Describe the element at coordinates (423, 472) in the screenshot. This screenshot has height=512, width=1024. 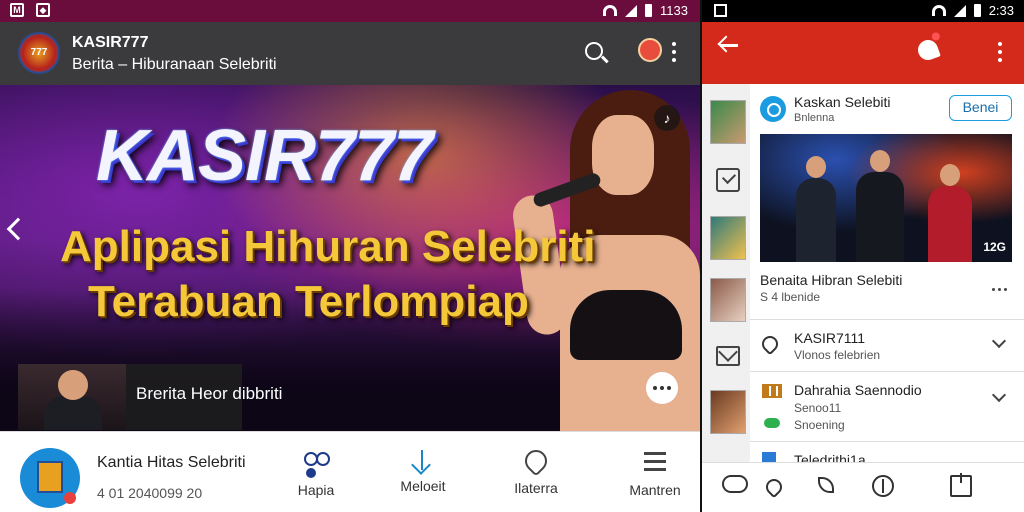
I see `tab-meloeit: Meloeit` at that location.